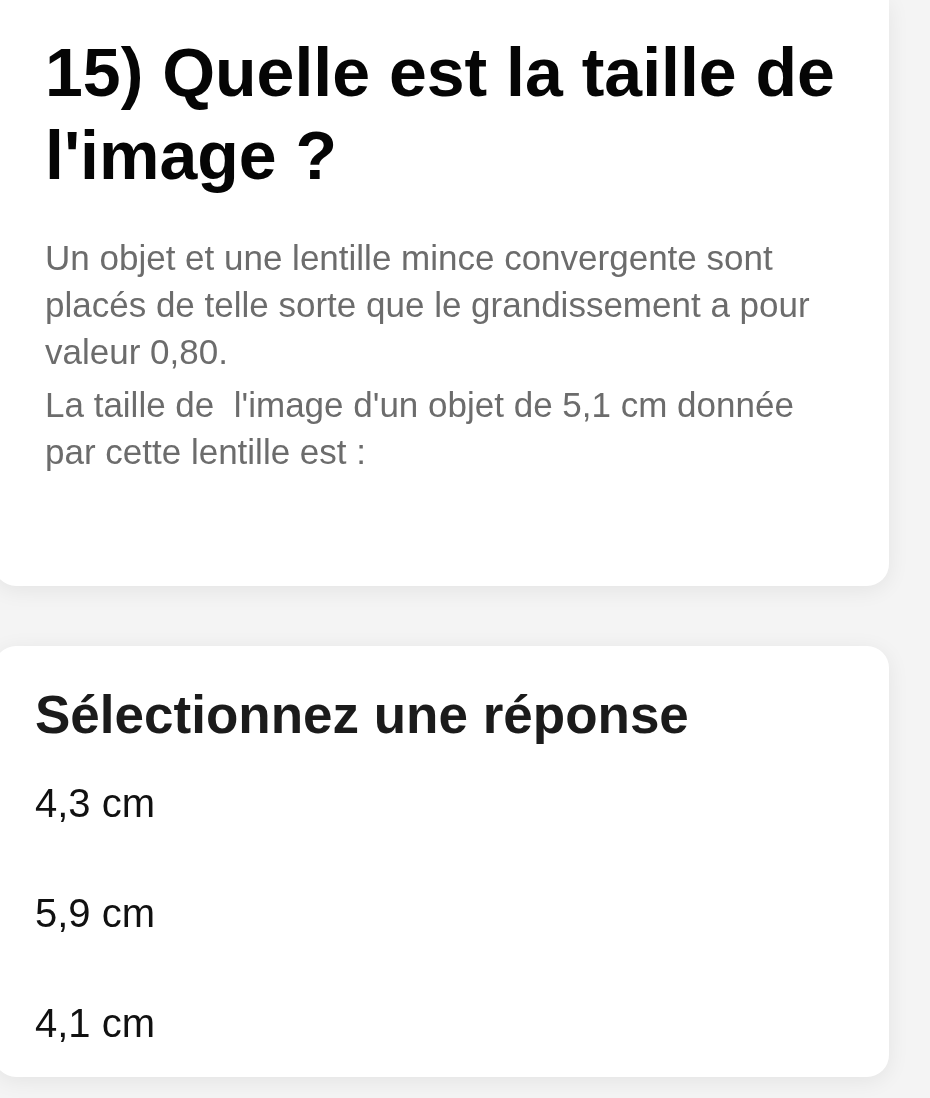 The image size is (930, 1098). Describe the element at coordinates (95, 913) in the screenshot. I see `answer-option: 5,9 cm` at that location.